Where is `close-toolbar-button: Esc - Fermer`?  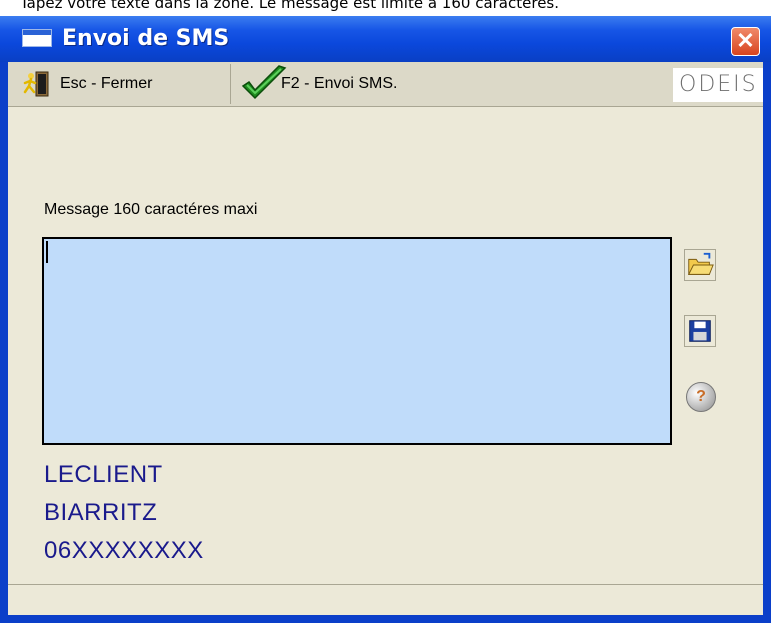 close-toolbar-button: Esc - Fermer is located at coordinates (119, 84).